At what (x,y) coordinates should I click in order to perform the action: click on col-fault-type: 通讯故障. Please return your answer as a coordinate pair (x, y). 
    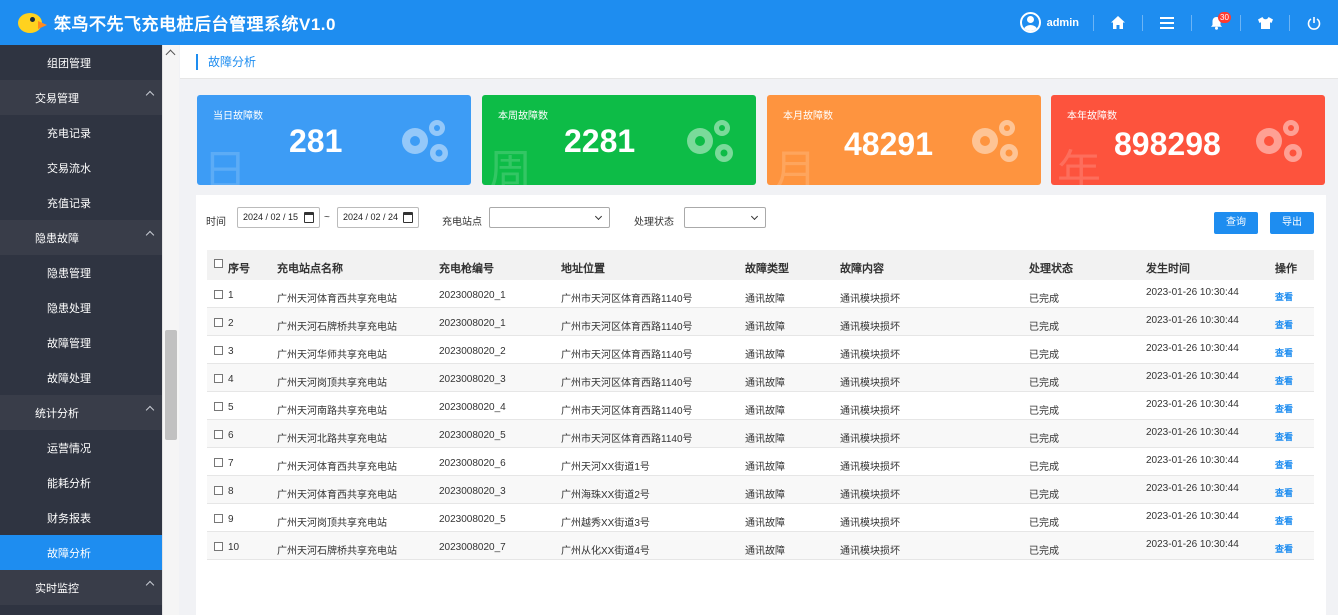
    Looking at the image, I should click on (765, 467).